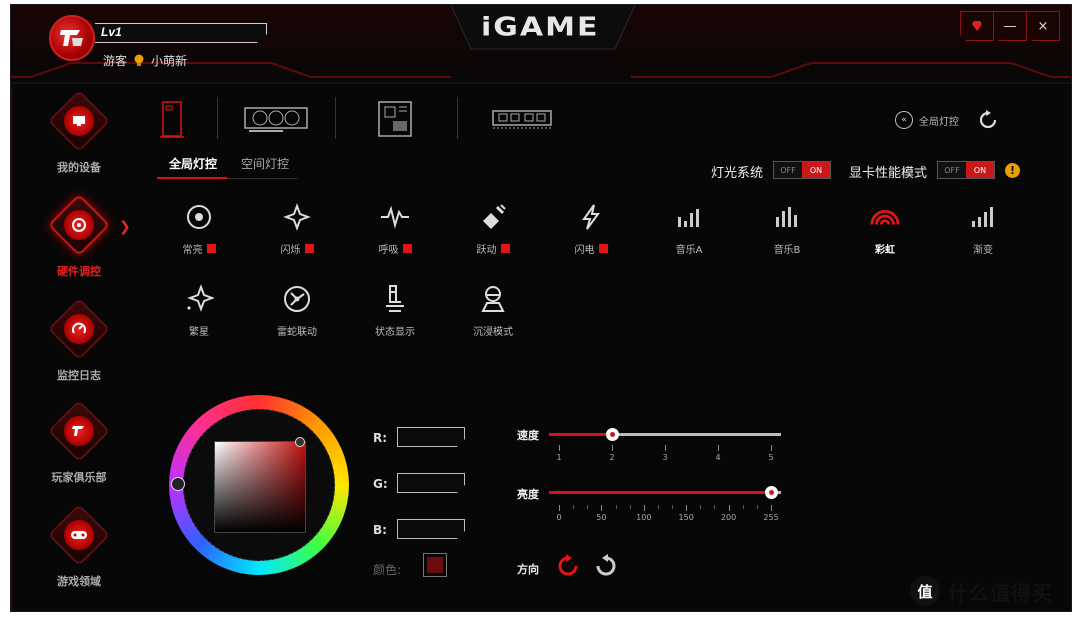 The width and height of the screenshot is (1080, 620). I want to click on graphics-card-icon, so click(276, 119).